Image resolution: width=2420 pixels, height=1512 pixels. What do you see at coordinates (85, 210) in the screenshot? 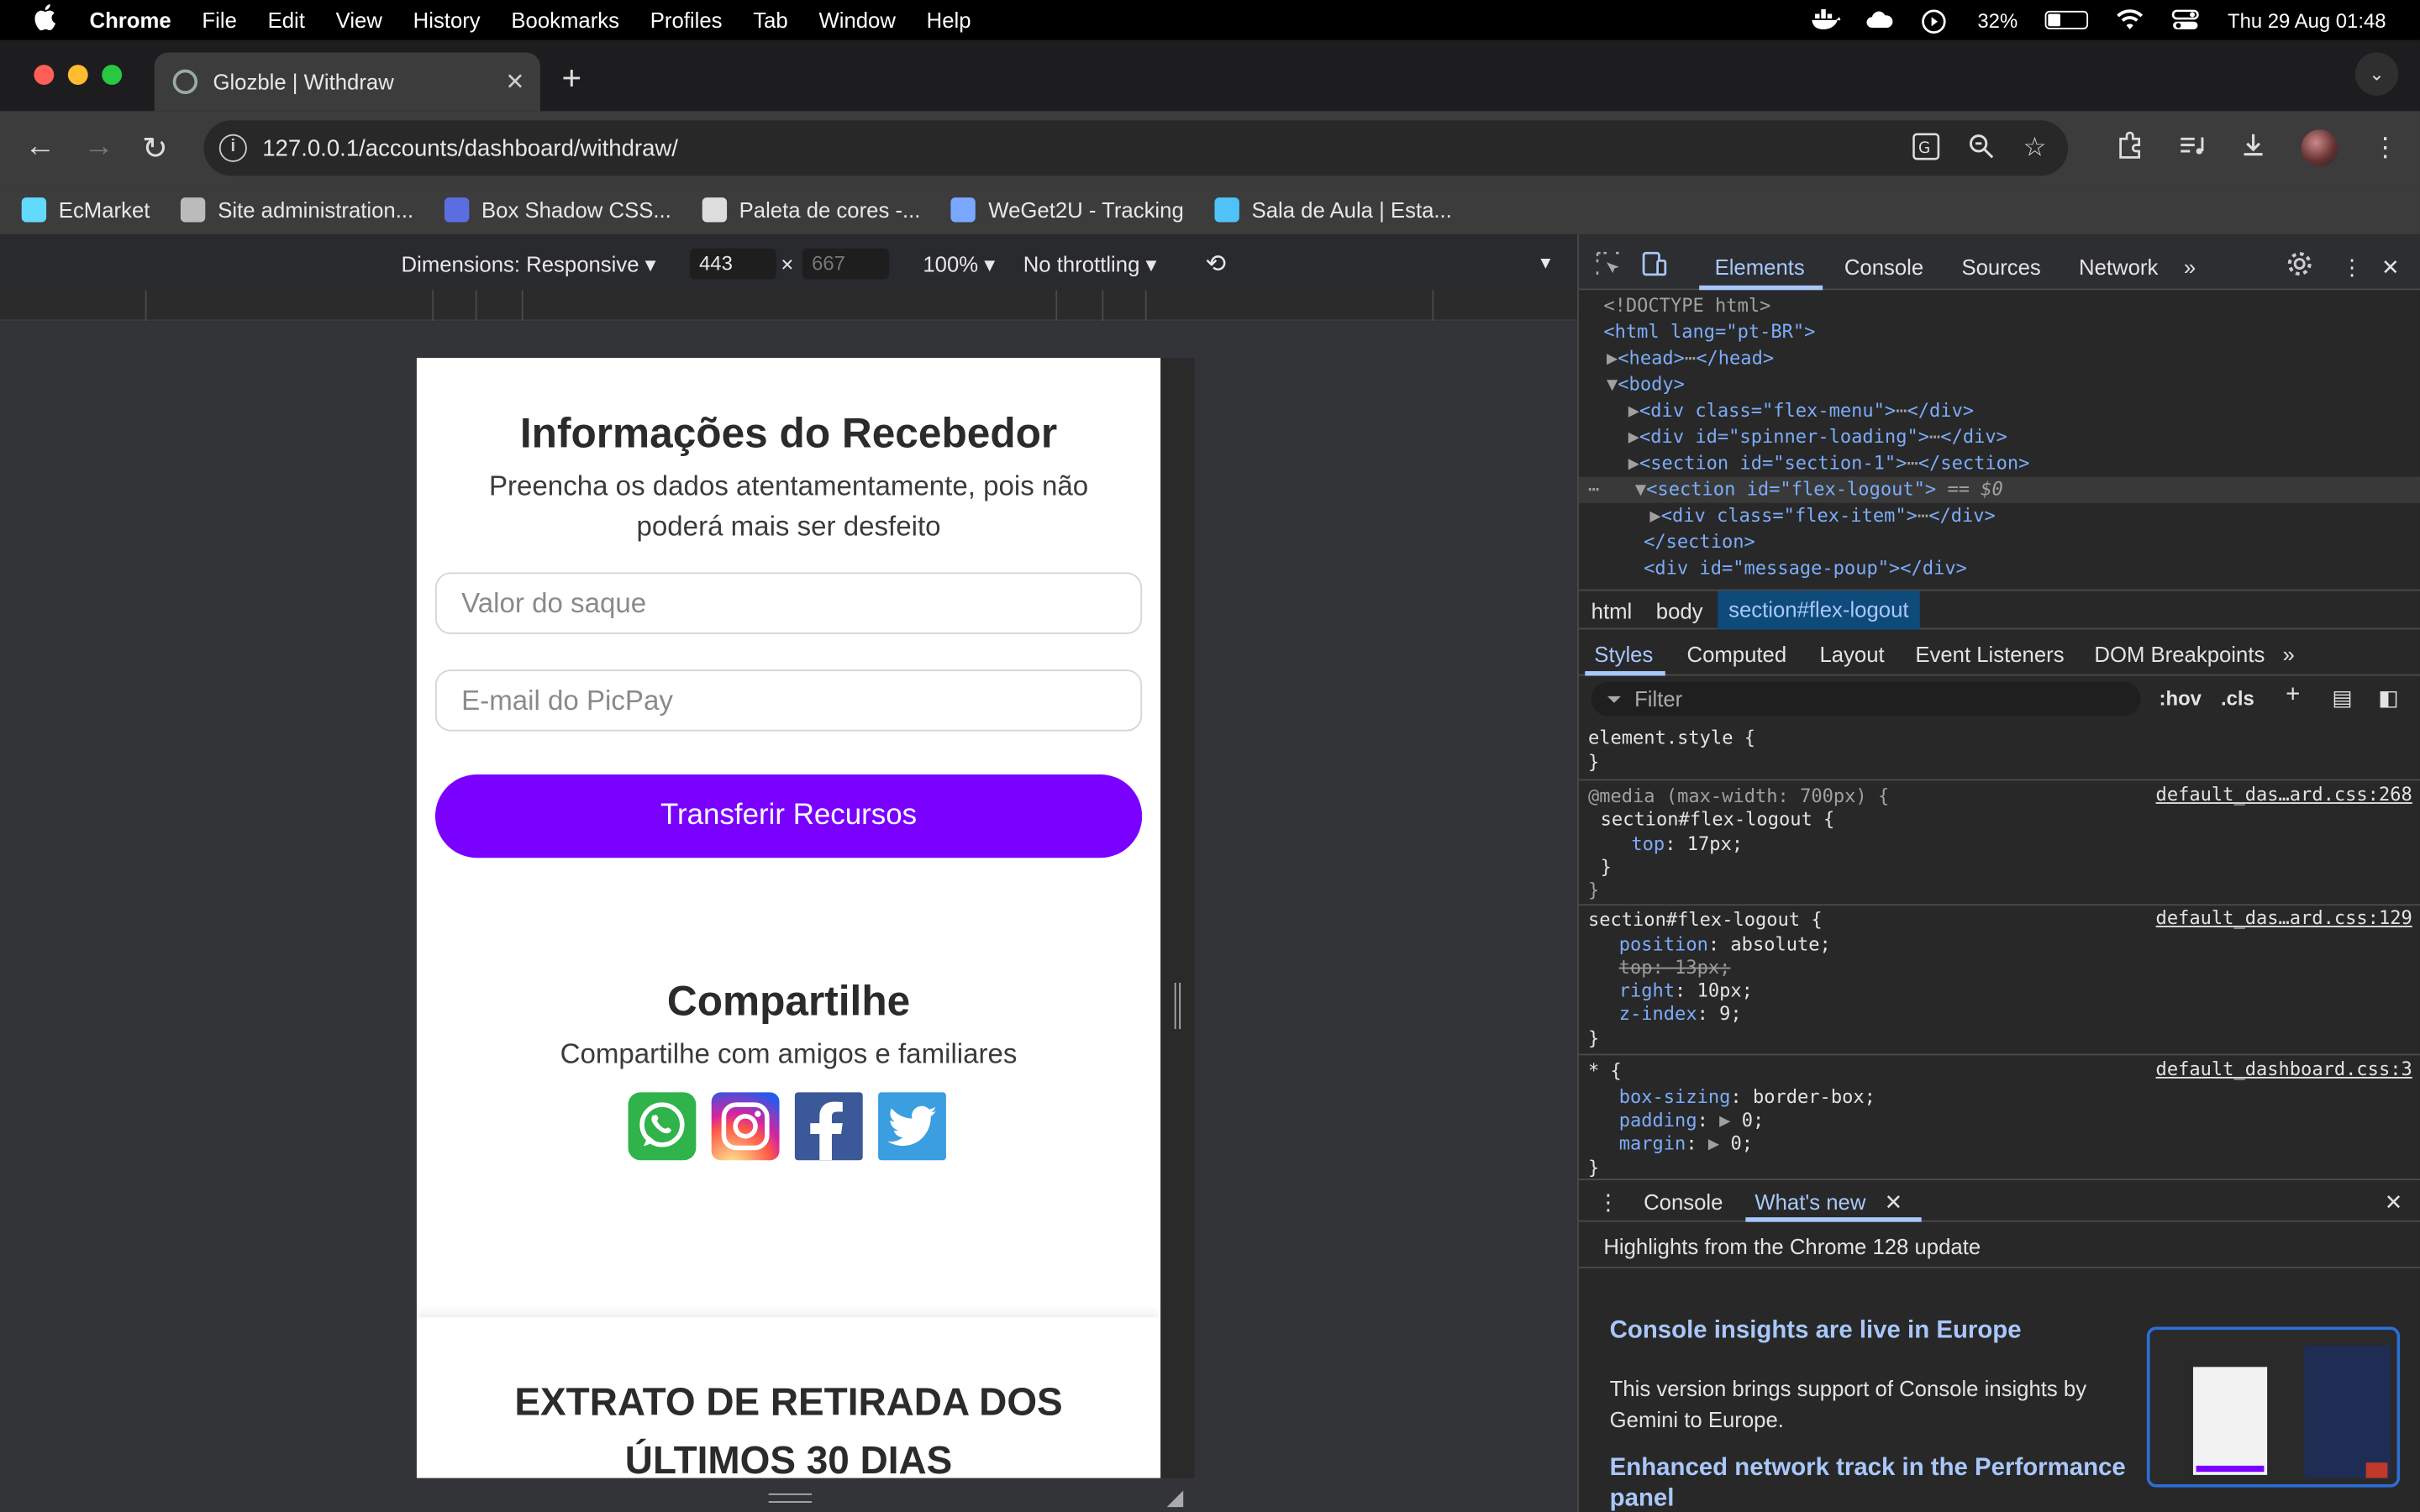
I see `bookmark-ecmarket: EcMarket` at bounding box center [85, 210].